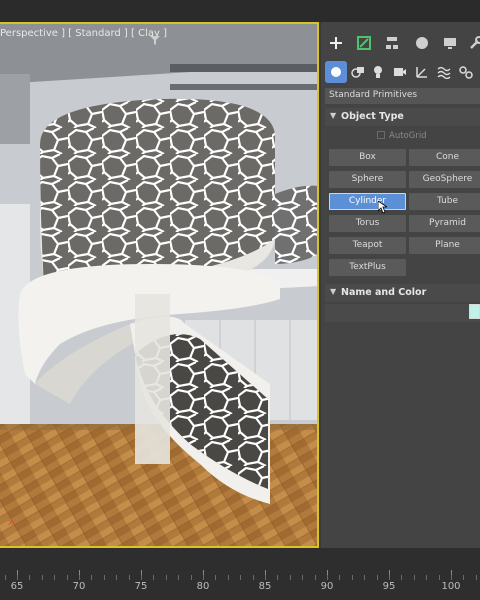 This screenshot has width=480, height=600. What do you see at coordinates (422, 72) in the screenshot?
I see `helpers-icon` at bounding box center [422, 72].